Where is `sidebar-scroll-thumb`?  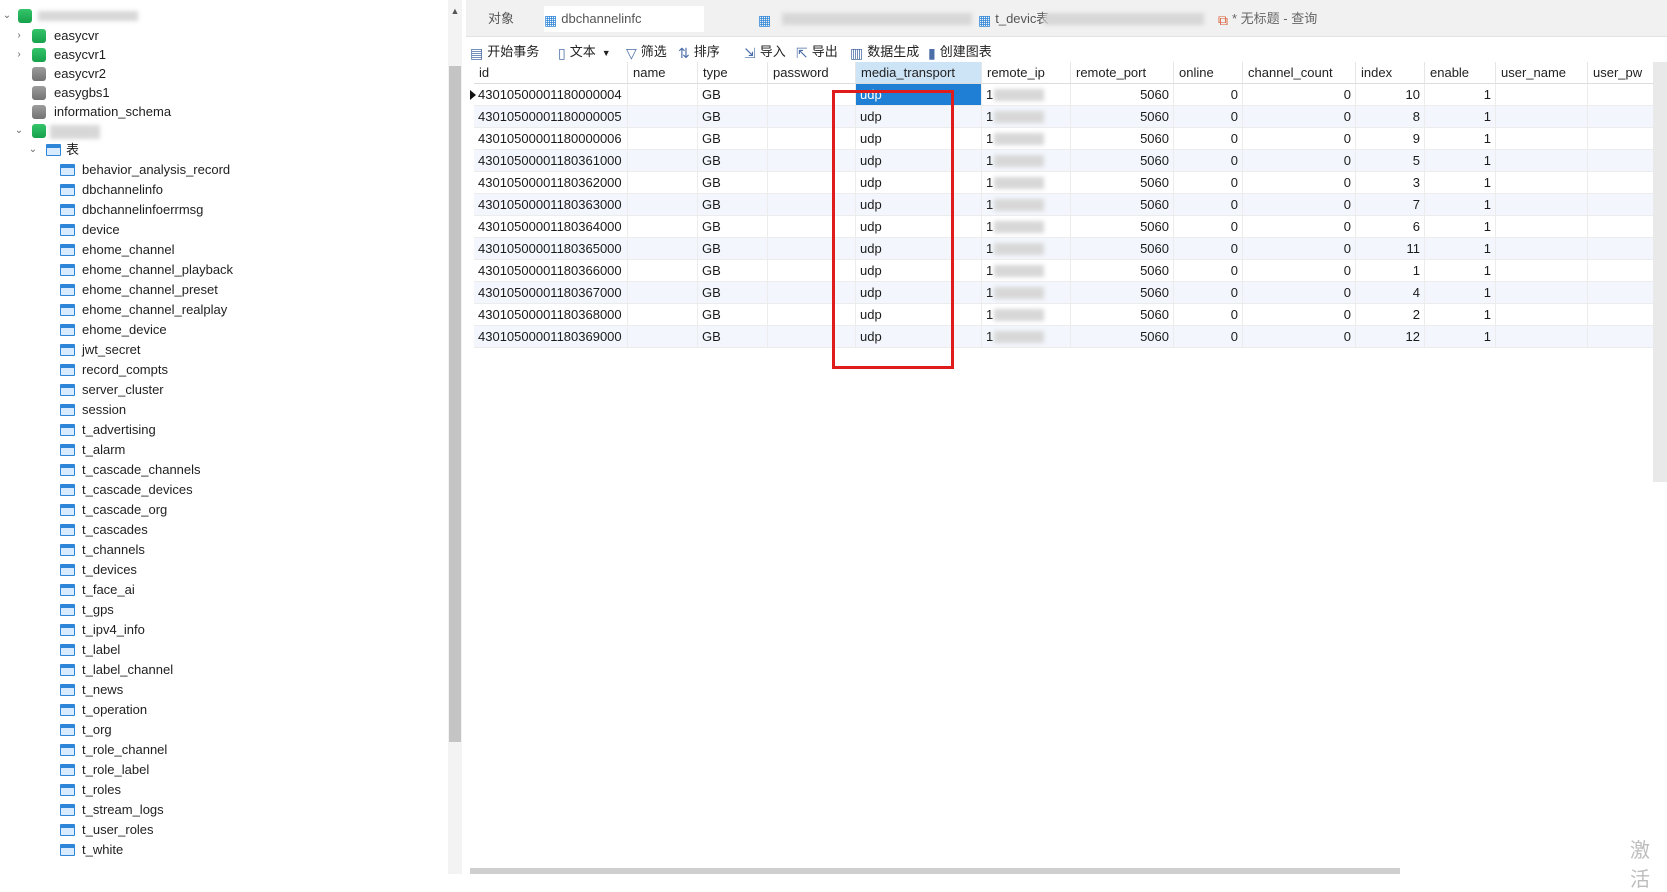 sidebar-scroll-thumb is located at coordinates (455, 404).